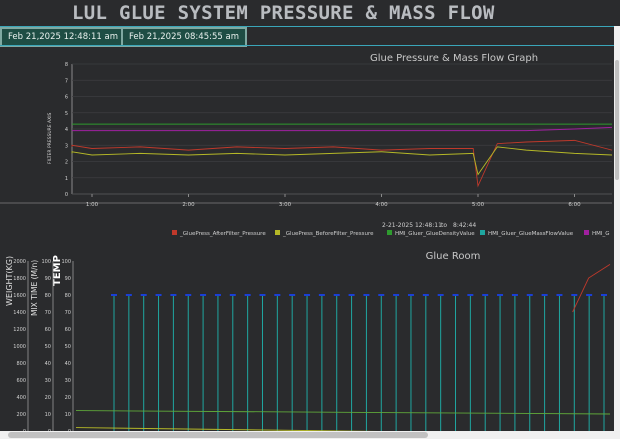 Image resolution: width=620 pixels, height=439 pixels. I want to click on chart1-series-line, so click(342, 161).